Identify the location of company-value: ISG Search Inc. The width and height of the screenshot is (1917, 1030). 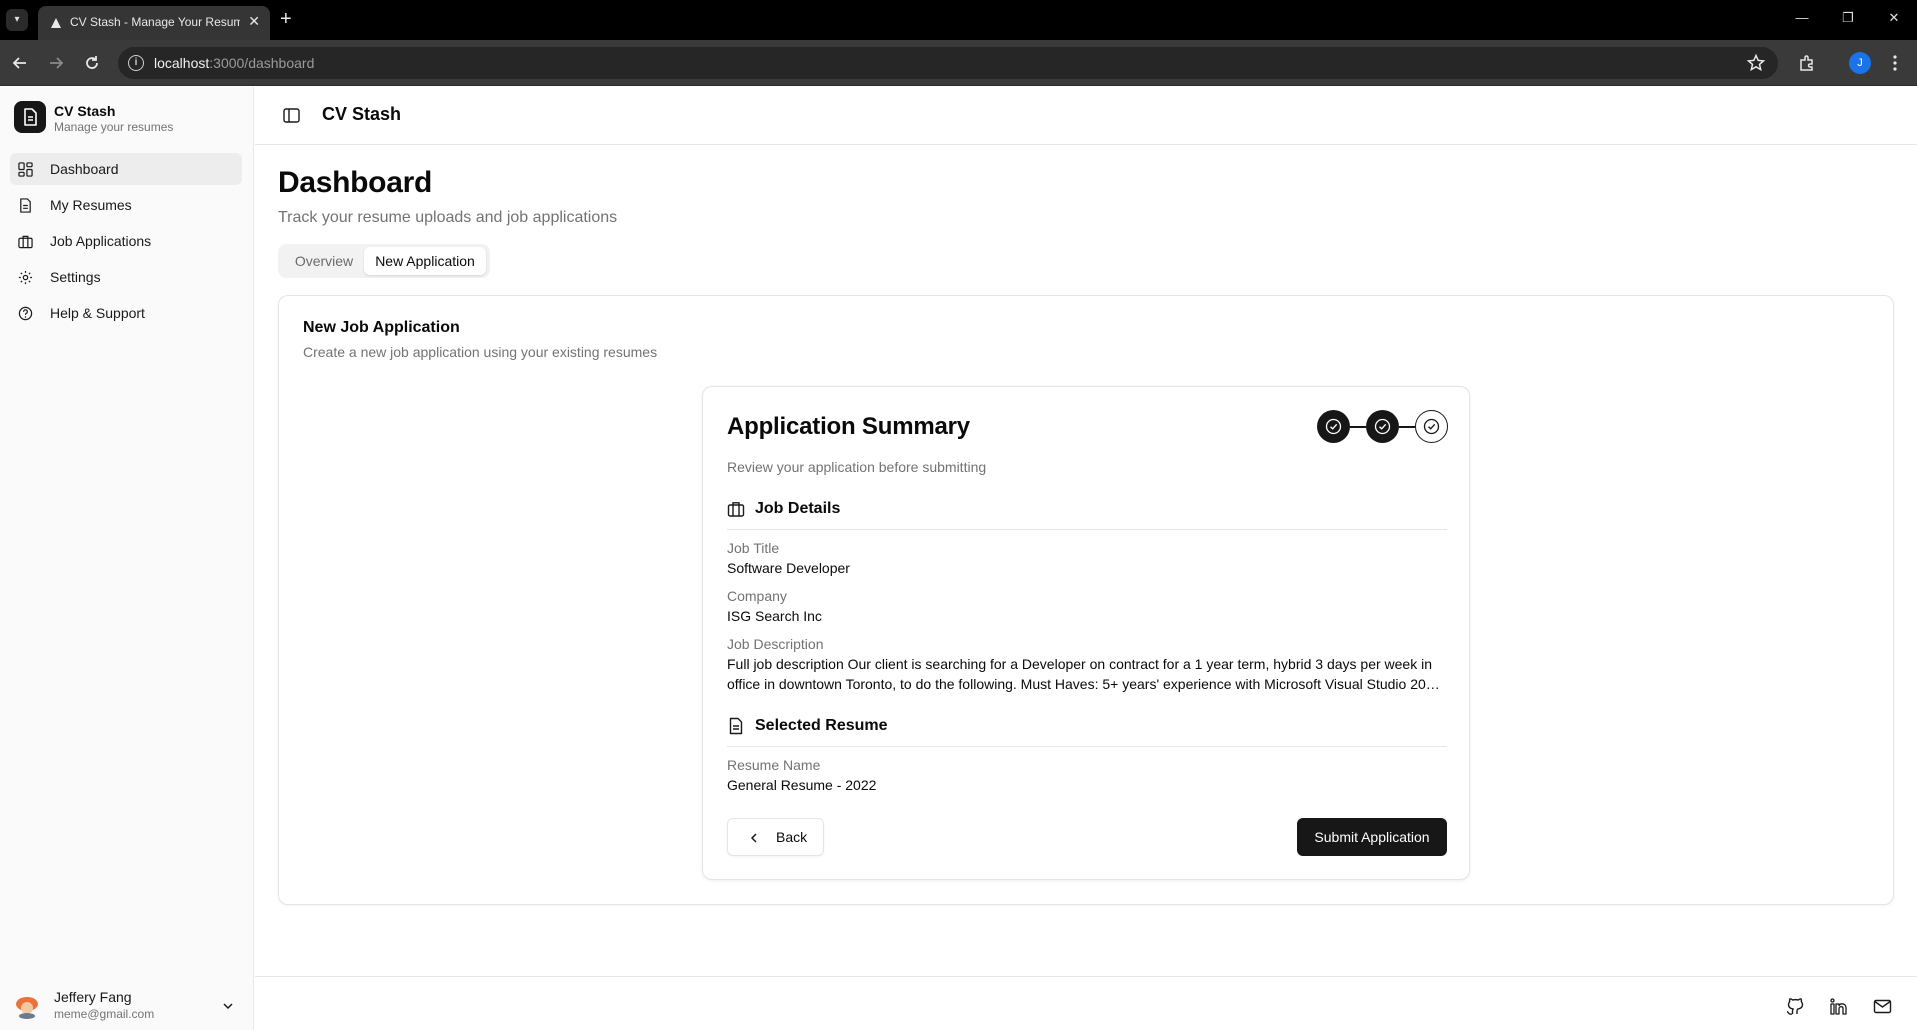
(774, 616).